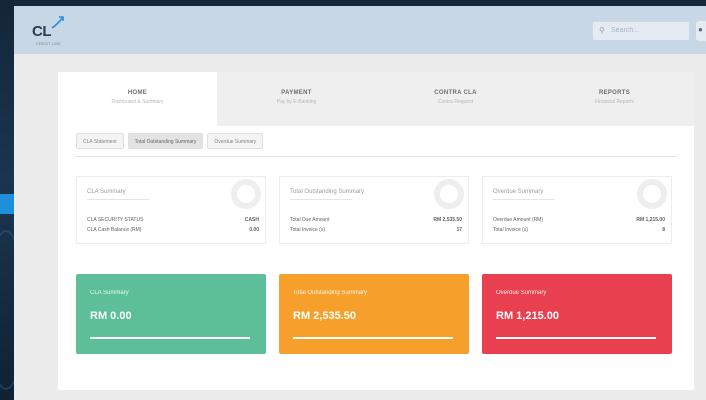  Describe the element at coordinates (254, 230) in the screenshot. I see `row-value: 0.00` at that location.